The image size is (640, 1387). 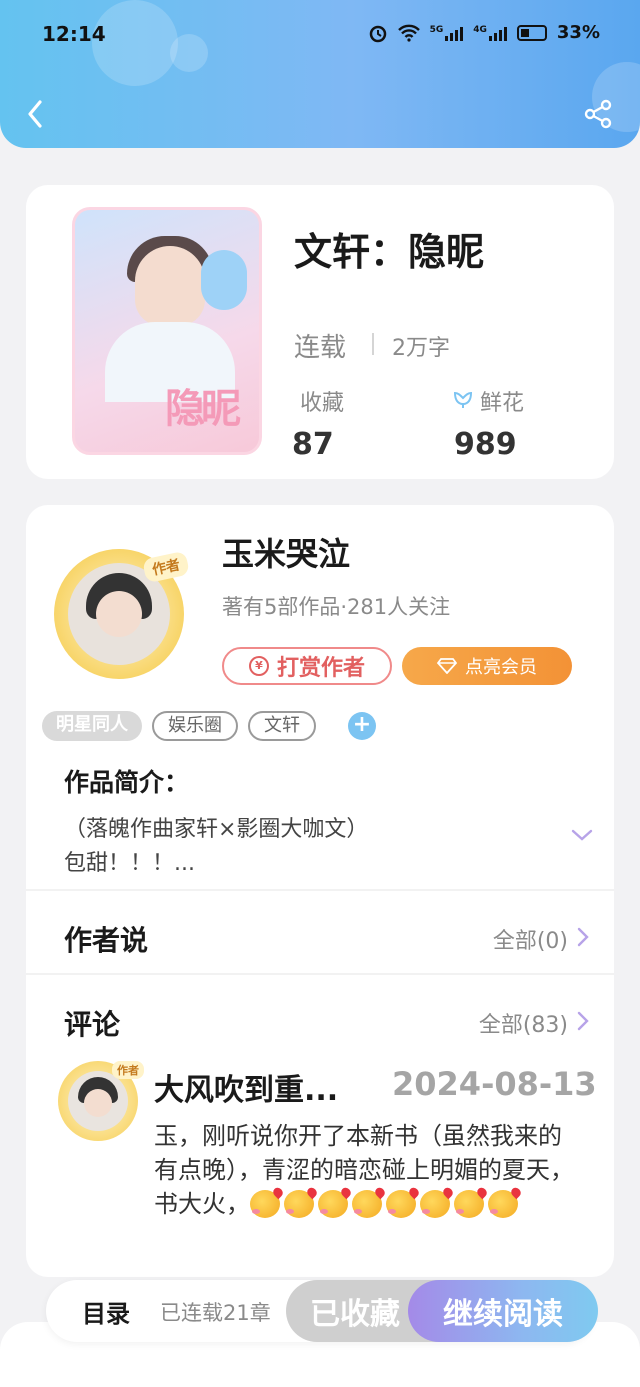 What do you see at coordinates (490, 33) in the screenshot?
I see `signal-4g-icon: 4G` at bounding box center [490, 33].